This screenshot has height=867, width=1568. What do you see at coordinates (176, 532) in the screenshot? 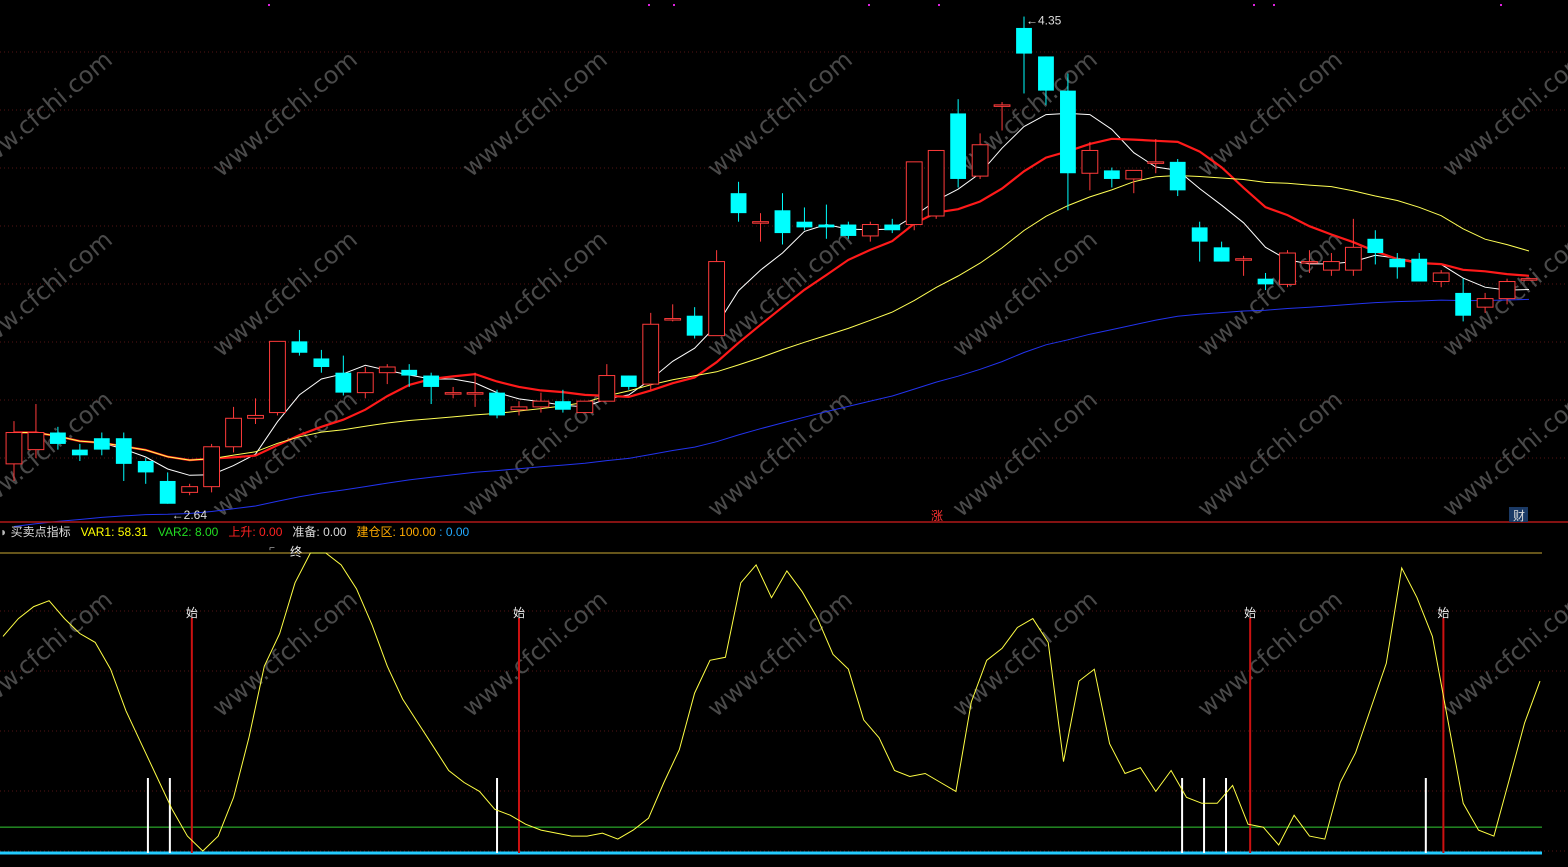
I see `legend-var2-label: VAR2:` at bounding box center [176, 532].